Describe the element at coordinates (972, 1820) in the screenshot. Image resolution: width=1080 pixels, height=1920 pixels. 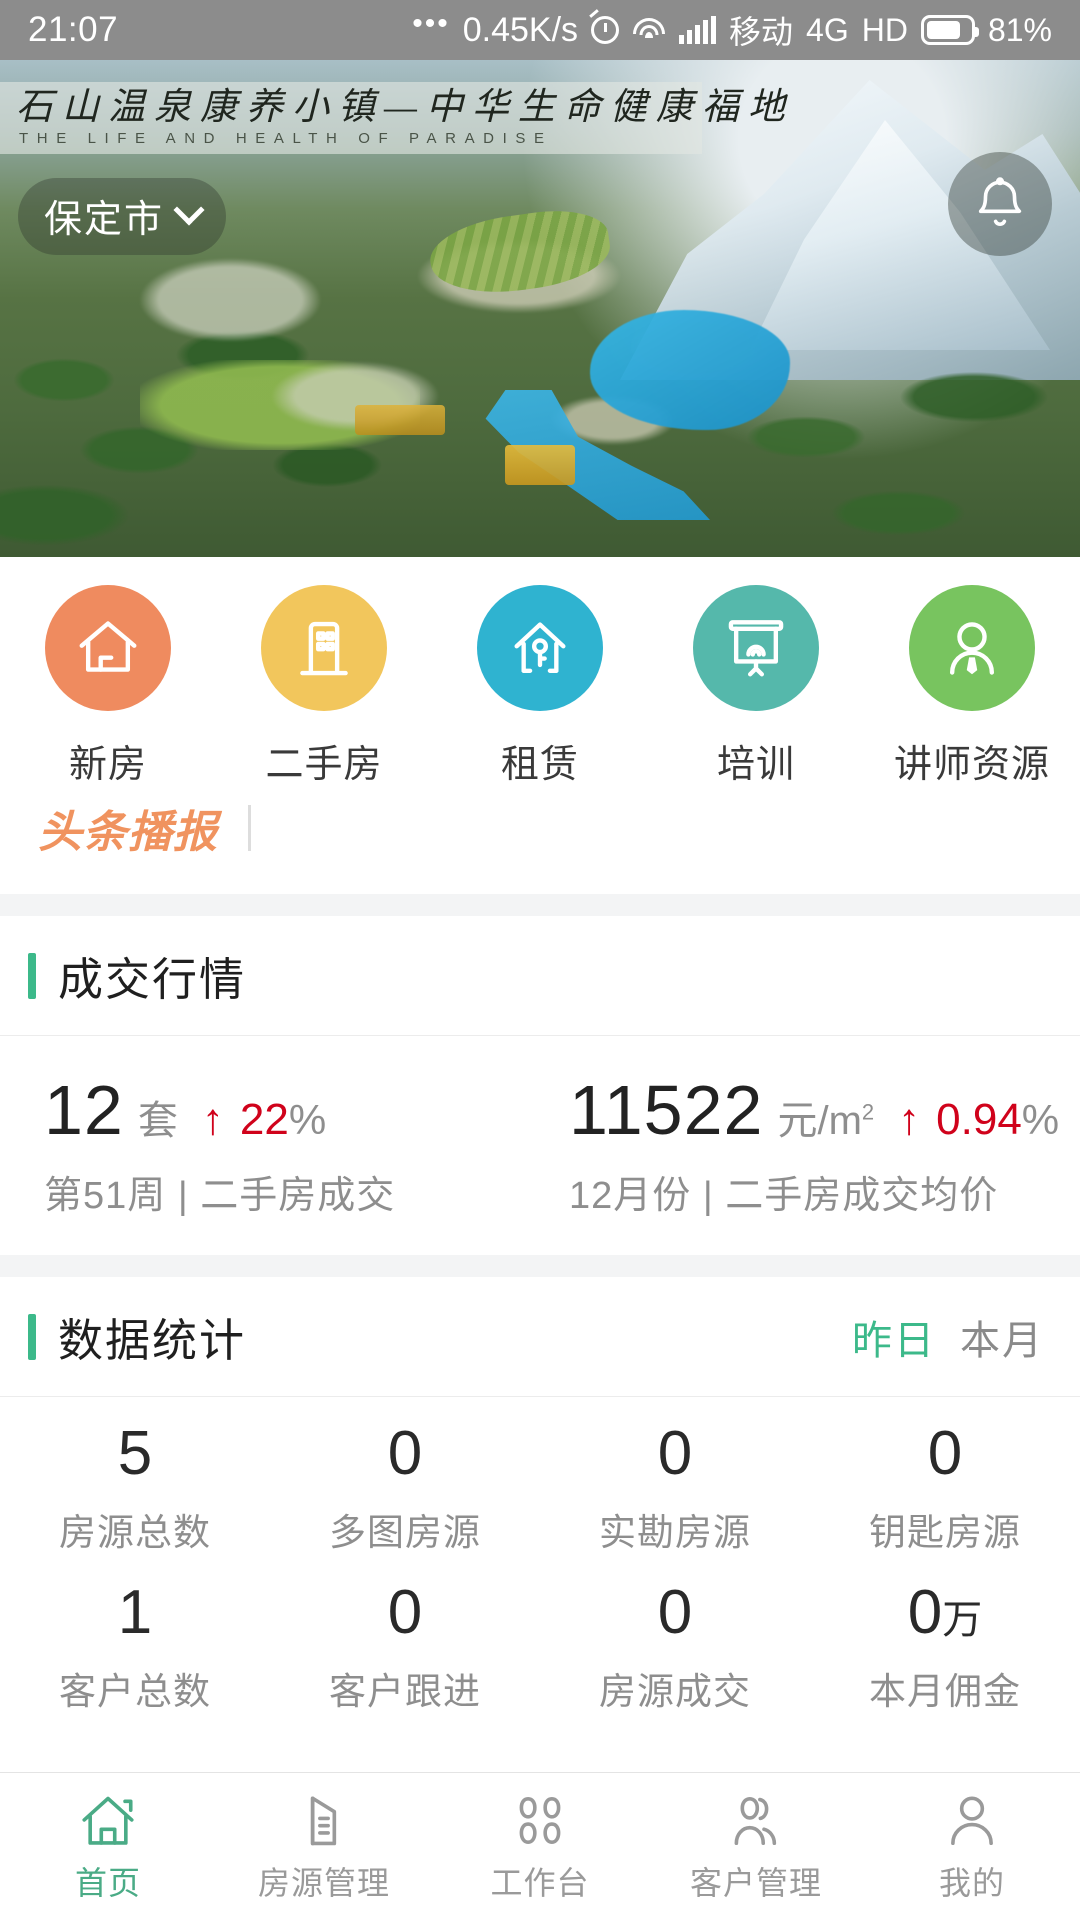
I see `person-icon` at that location.